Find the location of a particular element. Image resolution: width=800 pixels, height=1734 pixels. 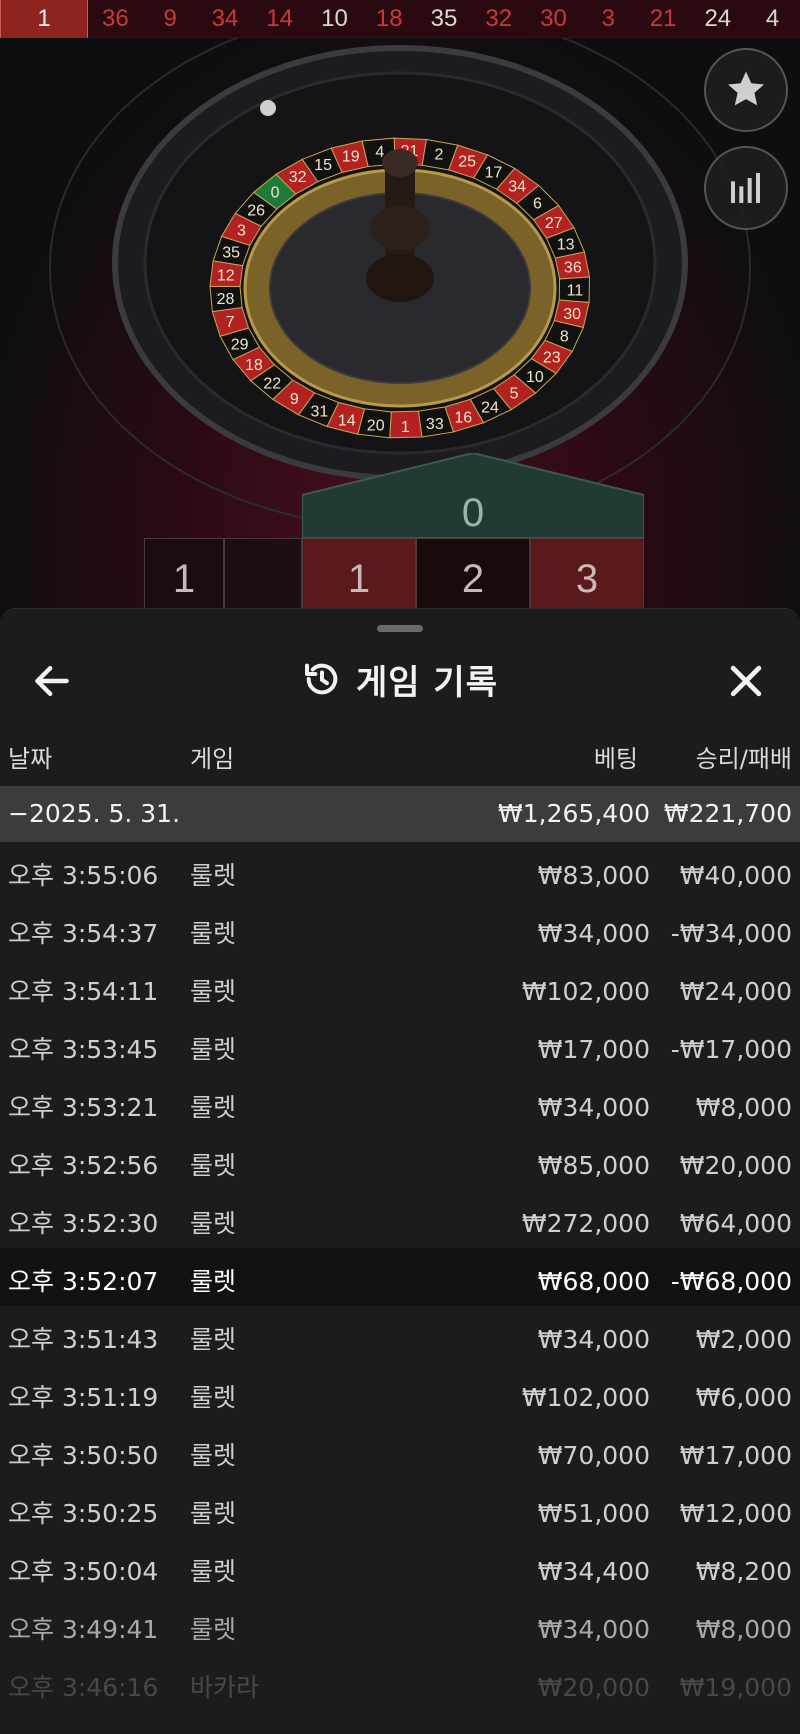

result-number: 32 is located at coordinates (499, 18).